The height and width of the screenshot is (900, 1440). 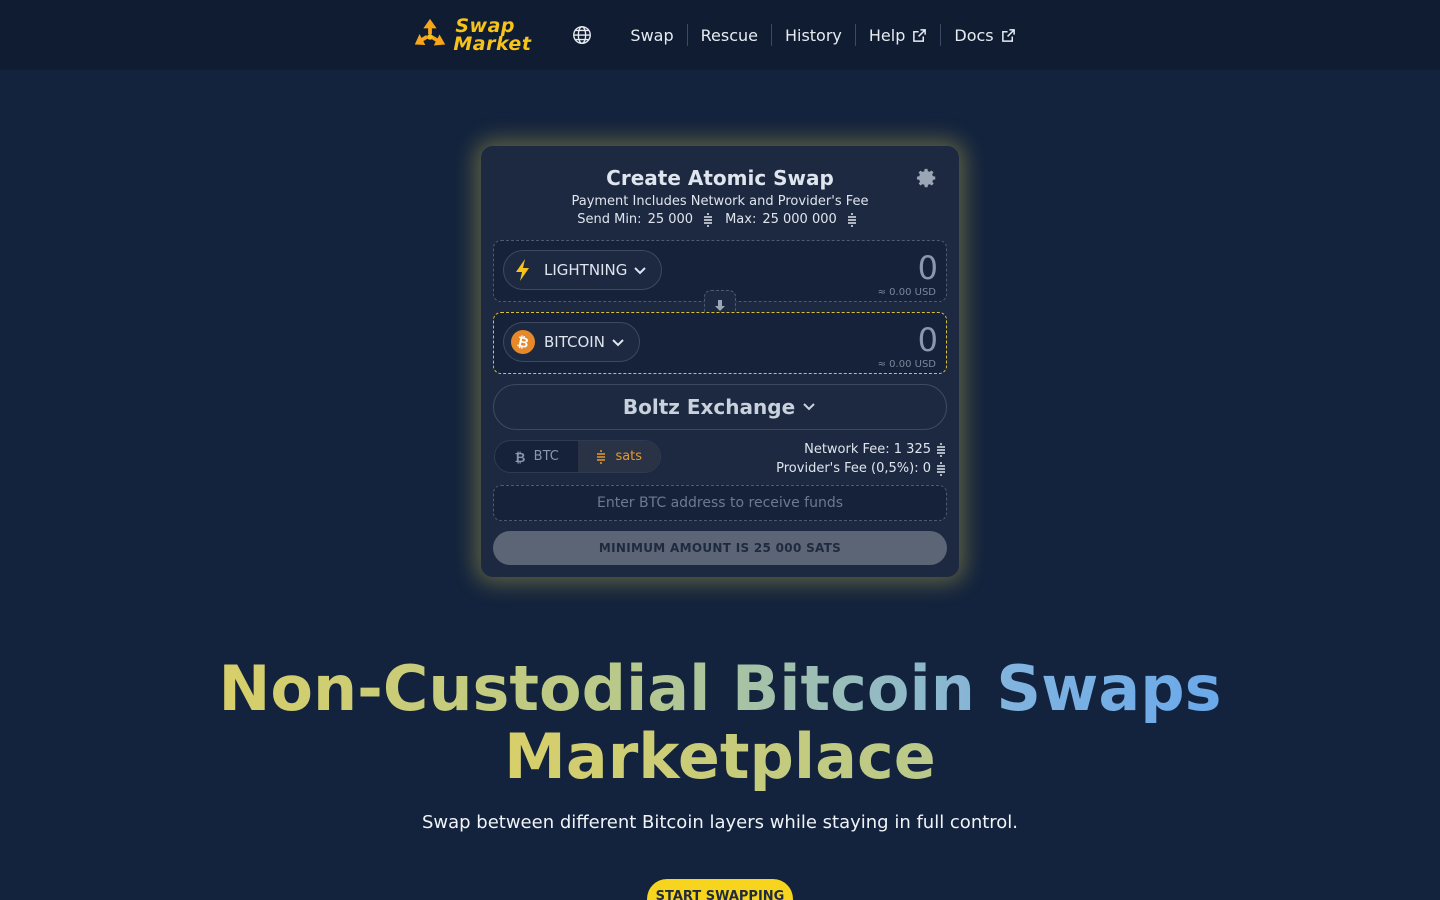 I want to click on provider-fee: Provider's Fee (0,5%): 0, so click(x=853, y=468).